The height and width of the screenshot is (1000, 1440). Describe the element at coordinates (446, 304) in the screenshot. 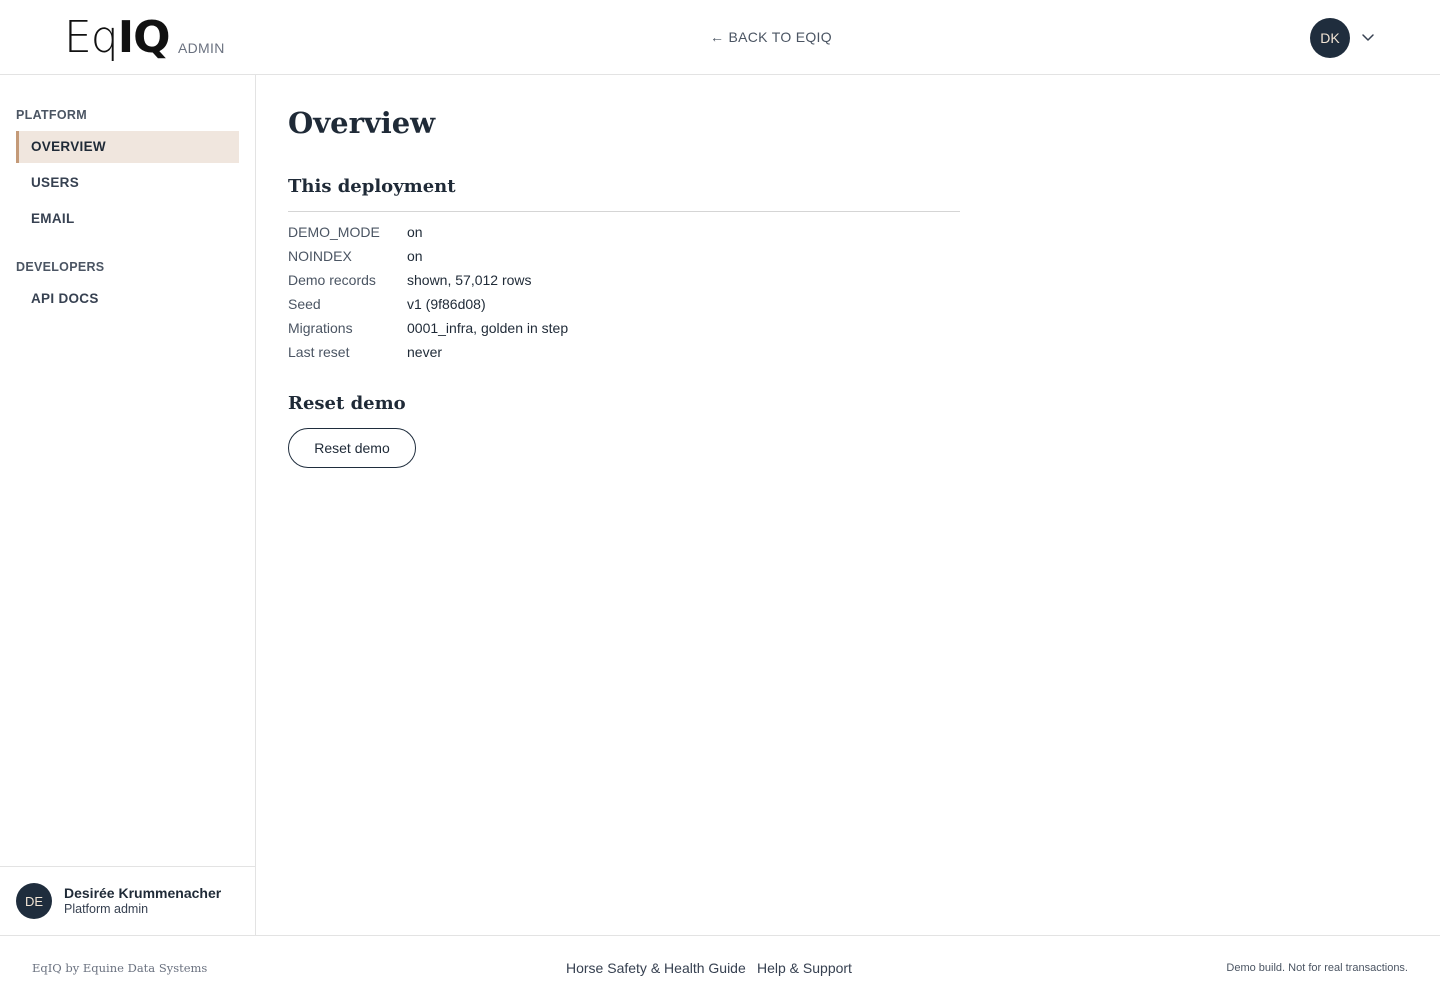

I see `row-value: v1 (9f86d08)` at that location.